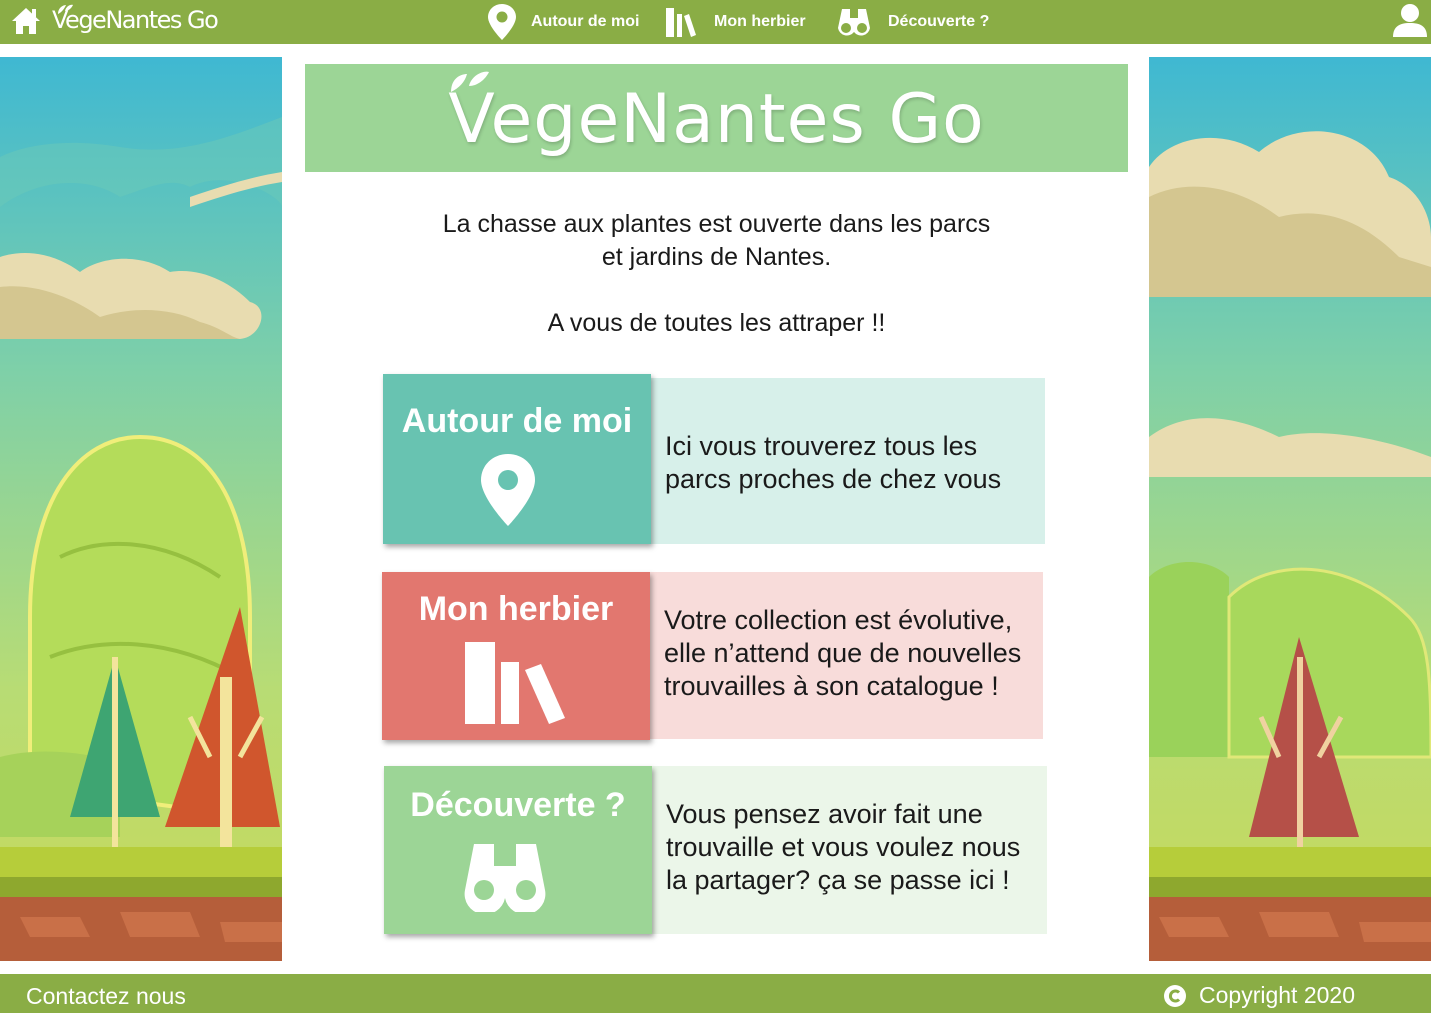 The height and width of the screenshot is (1013, 1431). I want to click on desc-line: trouvailles à son catalogue !, so click(831, 686).